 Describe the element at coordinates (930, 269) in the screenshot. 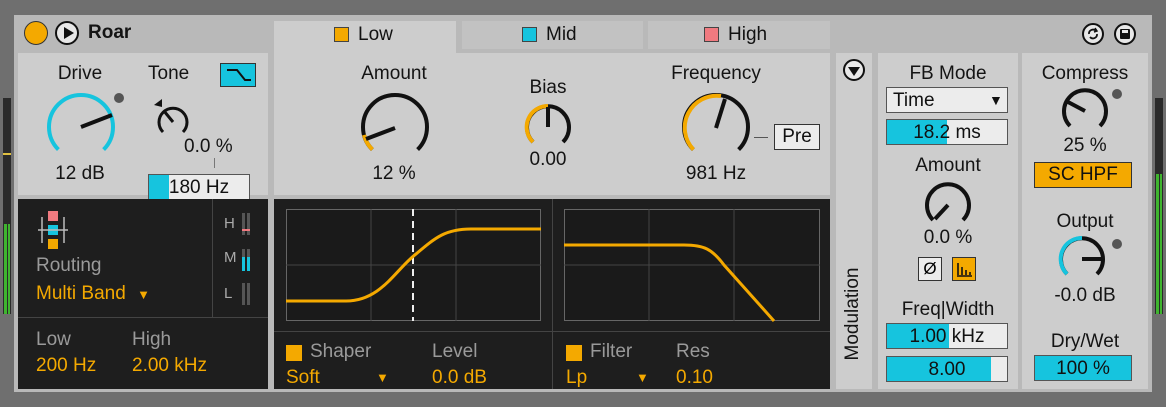

I see `fb-invert-button: Ø` at that location.